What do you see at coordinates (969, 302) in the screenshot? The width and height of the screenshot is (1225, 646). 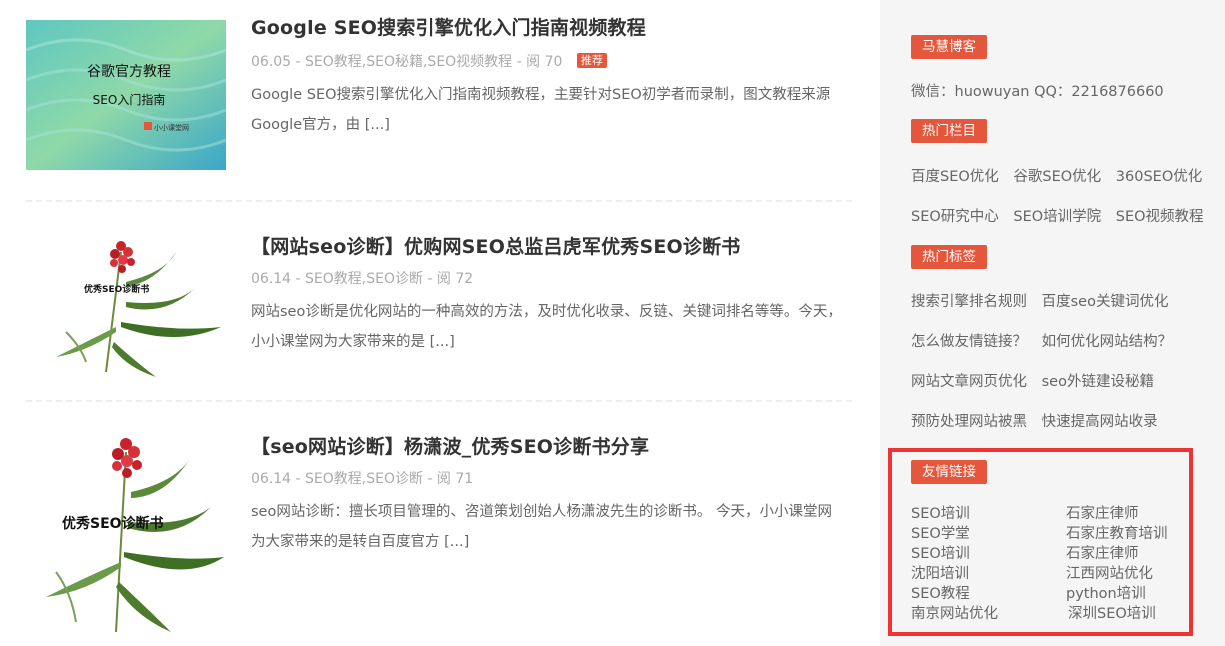 I see `hot-tag-link: 搜索引擎排名规则` at bounding box center [969, 302].